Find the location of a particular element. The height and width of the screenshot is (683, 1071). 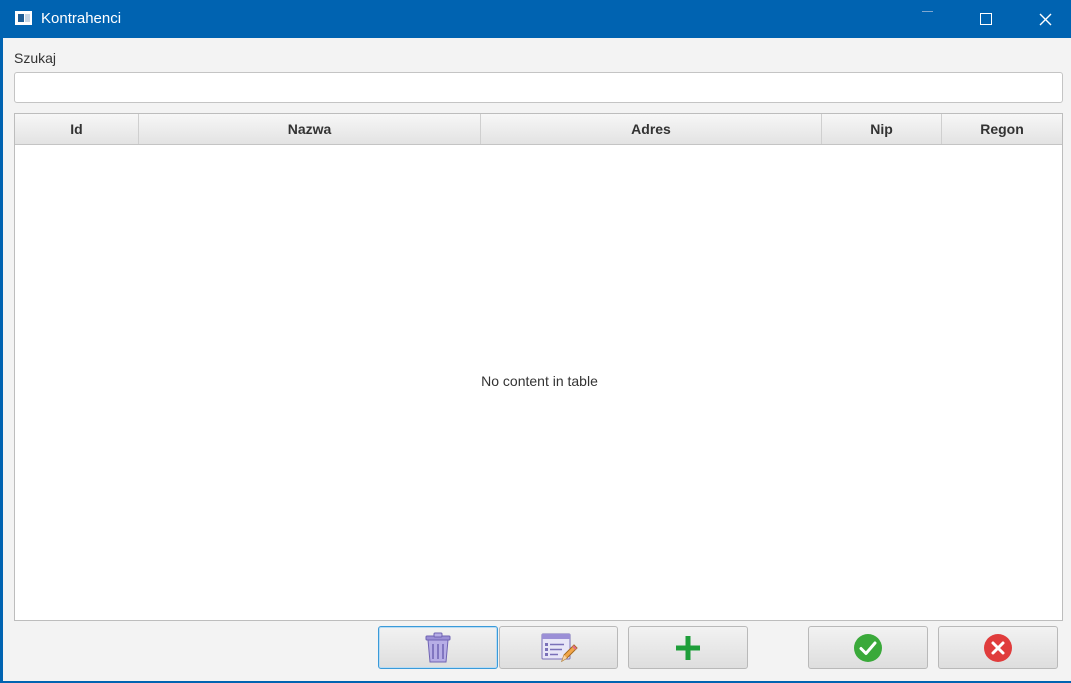

search-label: Szukaj is located at coordinates (35, 58).